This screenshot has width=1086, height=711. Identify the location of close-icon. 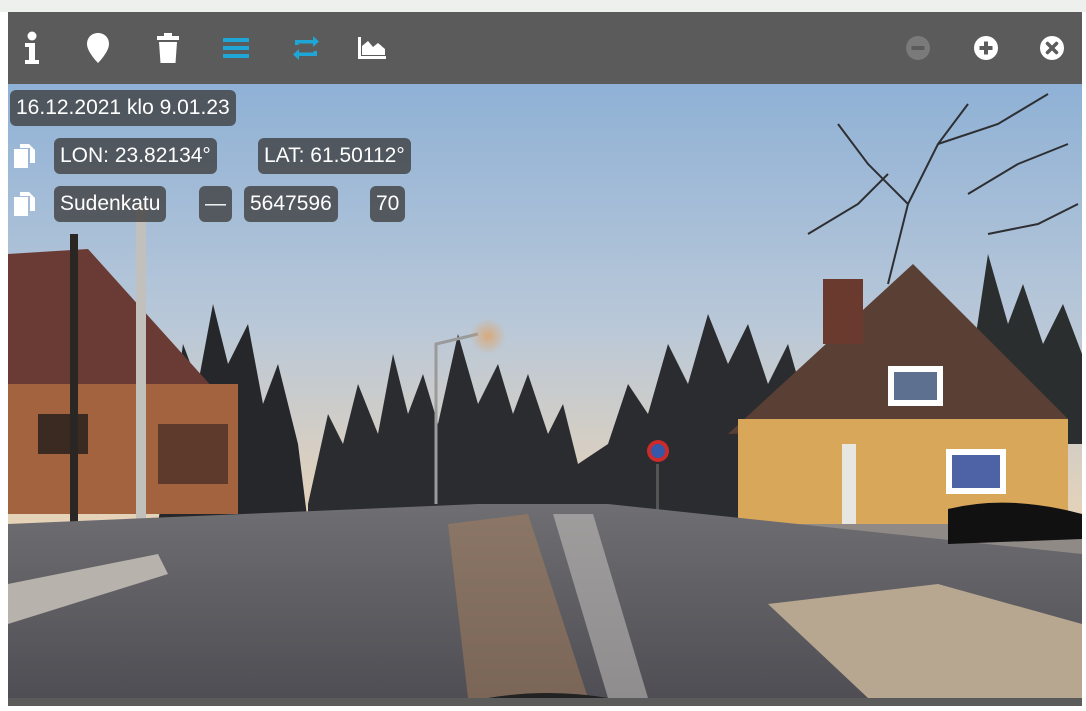
(1052, 48).